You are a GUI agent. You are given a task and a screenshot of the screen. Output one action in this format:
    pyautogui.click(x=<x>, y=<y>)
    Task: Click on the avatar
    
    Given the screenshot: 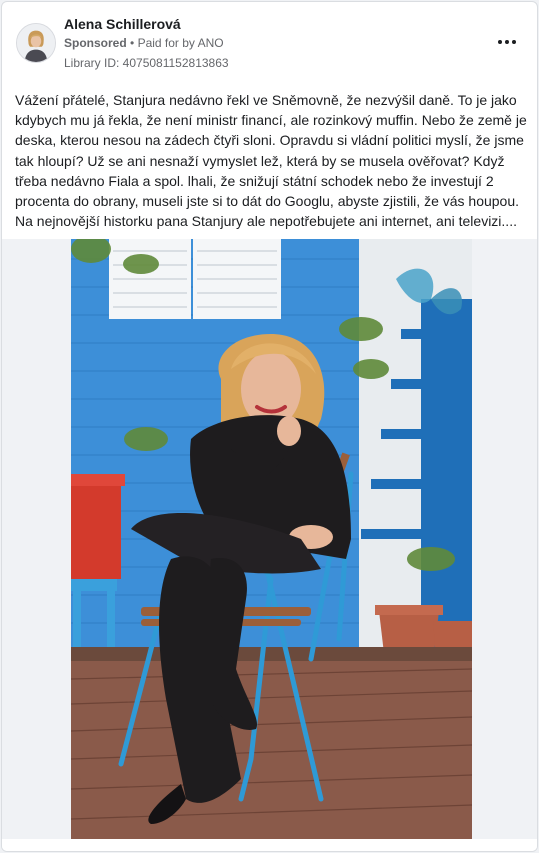 What is the action you would take?
    pyautogui.click(x=36, y=43)
    